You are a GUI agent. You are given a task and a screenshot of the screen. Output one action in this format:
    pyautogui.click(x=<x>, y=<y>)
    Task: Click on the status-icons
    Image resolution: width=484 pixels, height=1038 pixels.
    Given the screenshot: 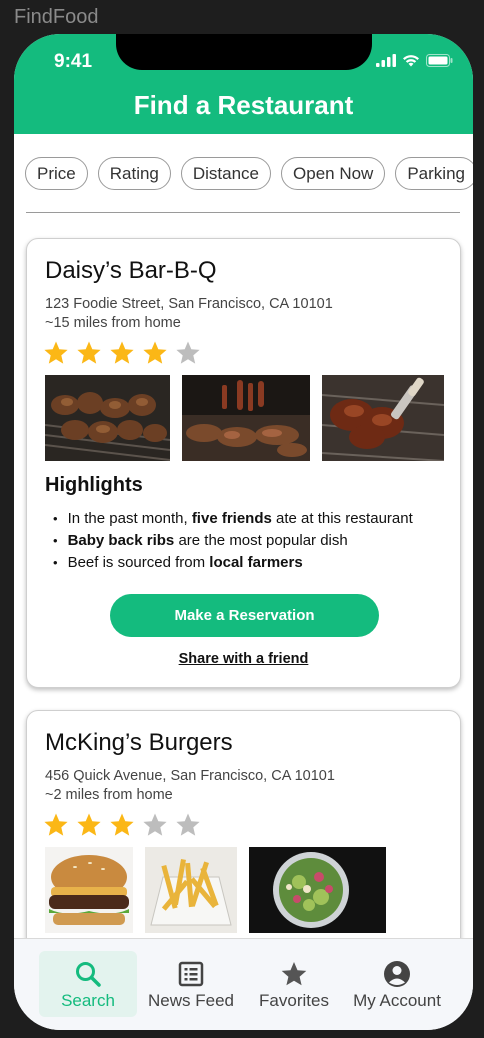 What is the action you would take?
    pyautogui.click(x=414, y=60)
    